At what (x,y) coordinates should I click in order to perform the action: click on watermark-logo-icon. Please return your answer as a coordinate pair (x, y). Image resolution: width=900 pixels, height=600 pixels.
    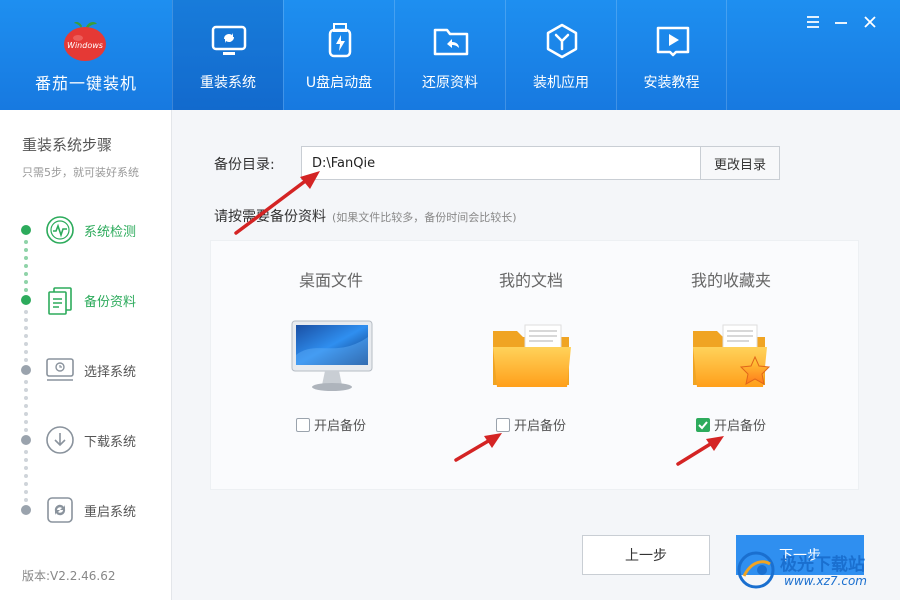
    Looking at the image, I should click on (756, 570).